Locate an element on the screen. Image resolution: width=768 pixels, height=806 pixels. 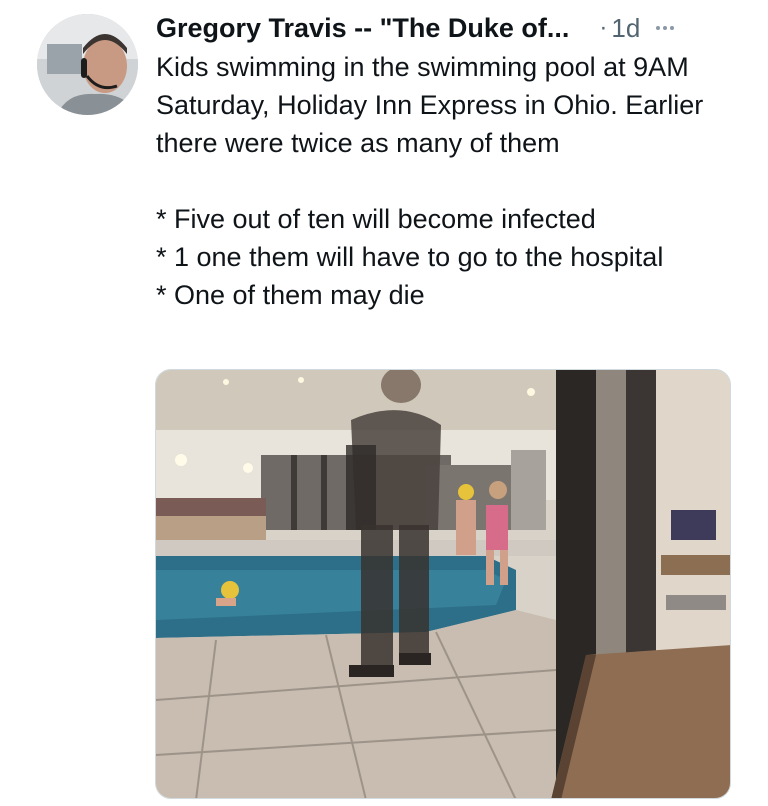
avatar-photo is located at coordinates (87, 64).